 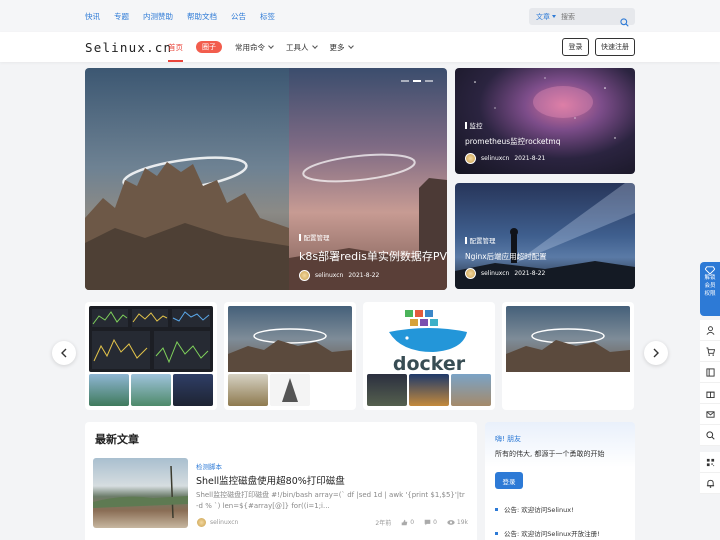 I want to click on topic-card-monitoring, so click(x=151, y=356).